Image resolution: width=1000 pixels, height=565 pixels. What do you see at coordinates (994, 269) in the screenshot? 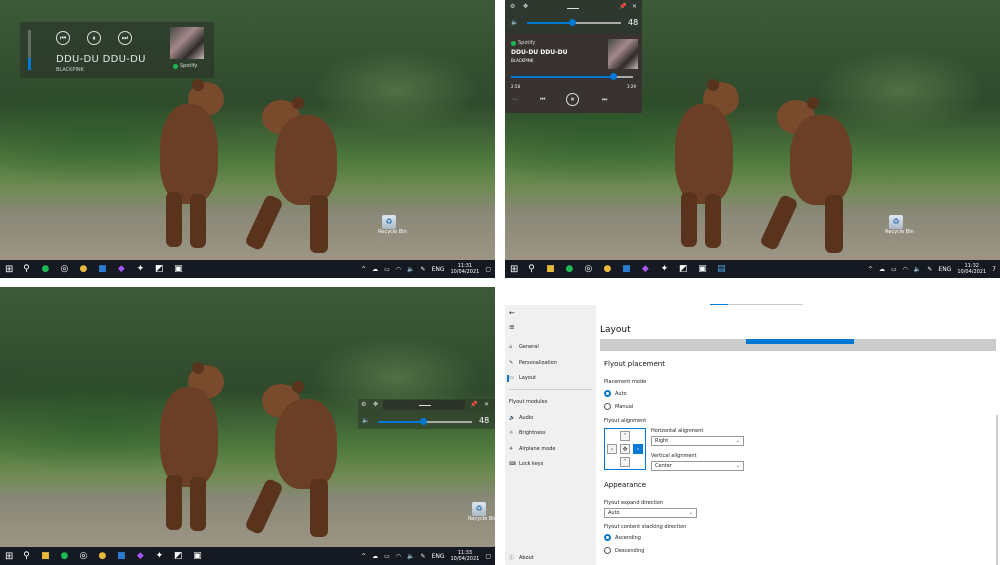
I see `notification-count: 7` at bounding box center [994, 269].